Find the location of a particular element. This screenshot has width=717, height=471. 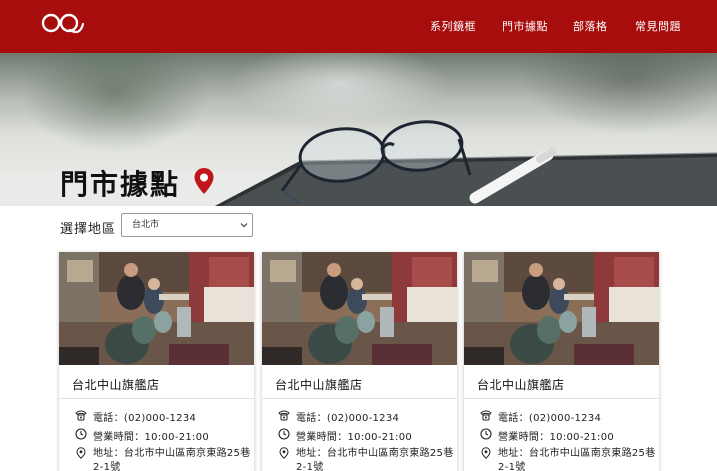

nav-faq: 常見問題 is located at coordinates (658, 26).